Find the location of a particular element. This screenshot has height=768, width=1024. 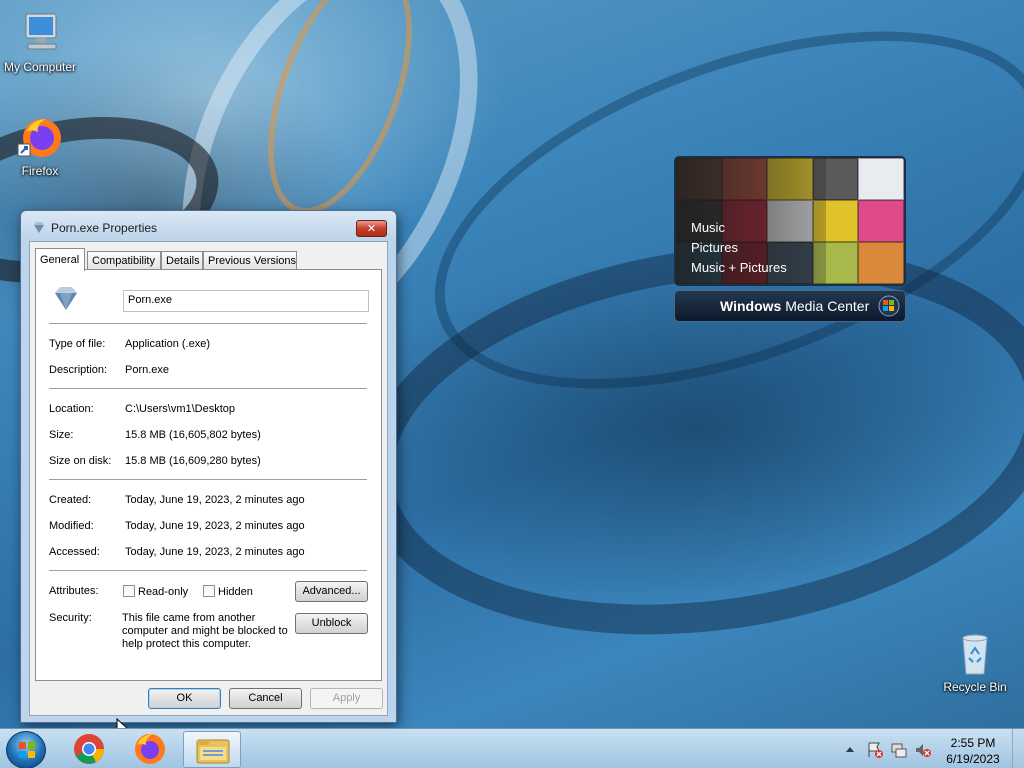

folder-icon is located at coordinates (213, 751).